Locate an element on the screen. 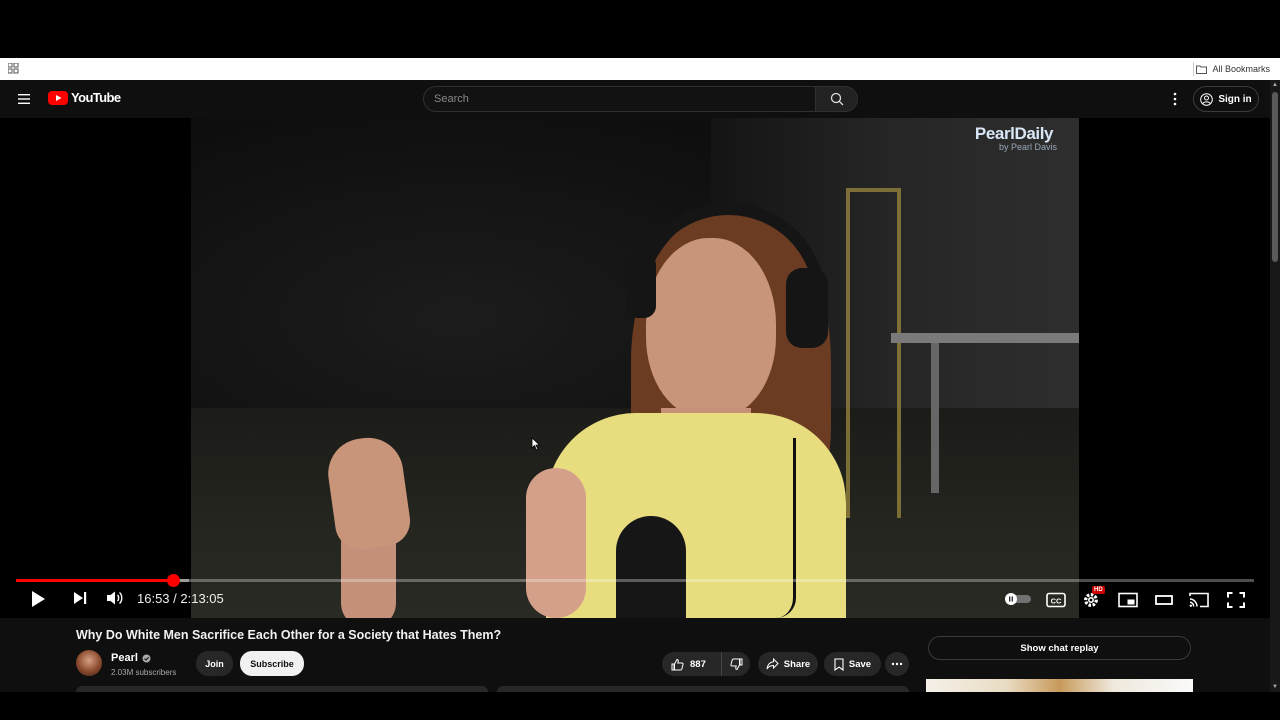 This screenshot has height=720, width=1280. thumbs-down-icon is located at coordinates (735, 664).